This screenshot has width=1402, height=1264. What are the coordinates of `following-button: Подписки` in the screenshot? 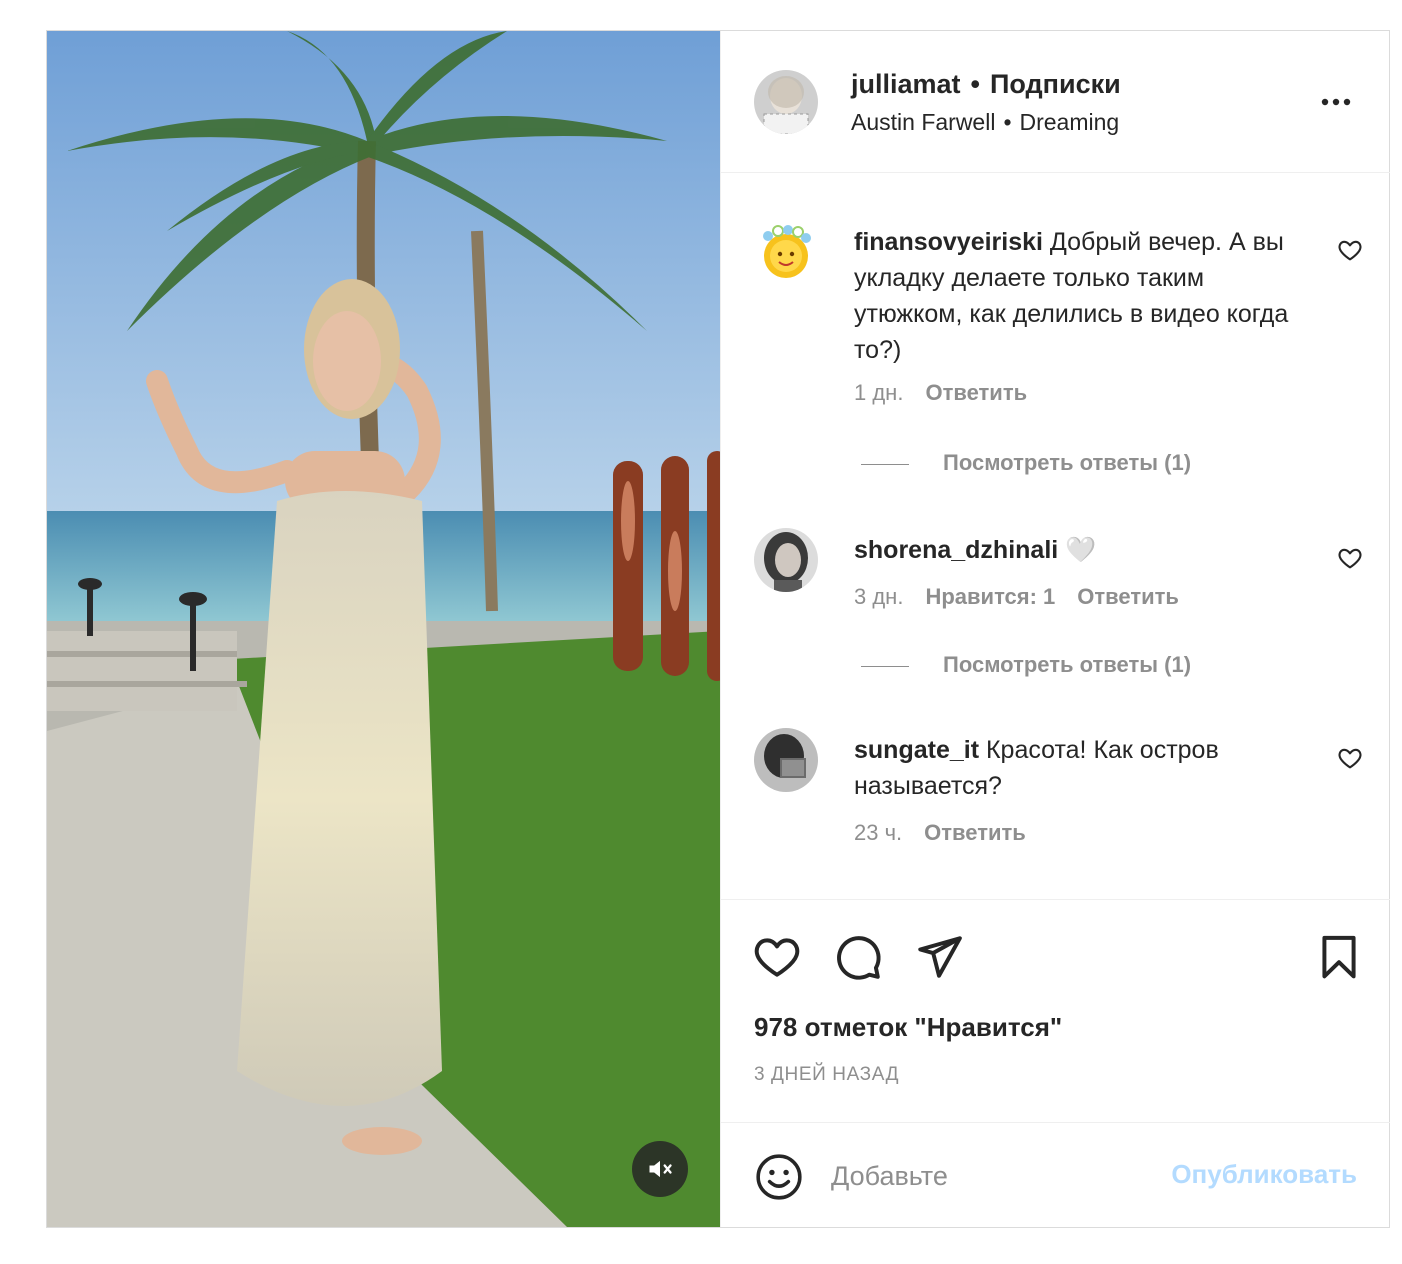 It's located at (1055, 84).